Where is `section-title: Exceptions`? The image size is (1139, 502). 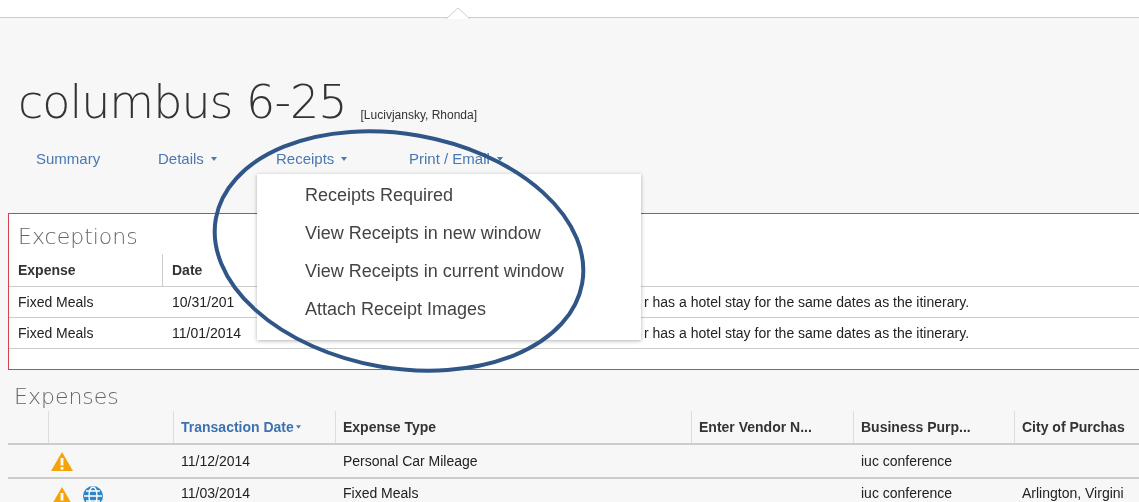 section-title: Exceptions is located at coordinates (77, 237).